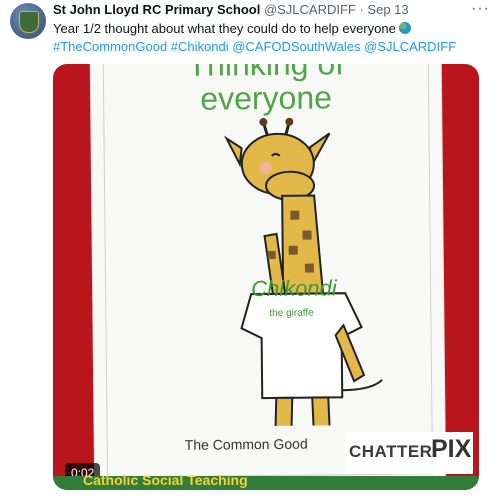  What do you see at coordinates (291, 313) in the screenshot?
I see `tshirt-sub: the giraffe` at bounding box center [291, 313].